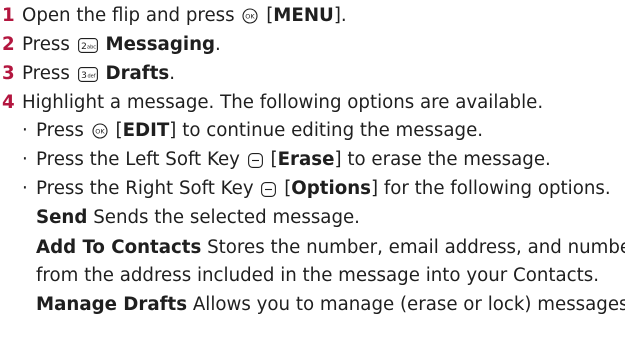  I want to click on number-2-key-icon: 2 abc, so click(87, 45).